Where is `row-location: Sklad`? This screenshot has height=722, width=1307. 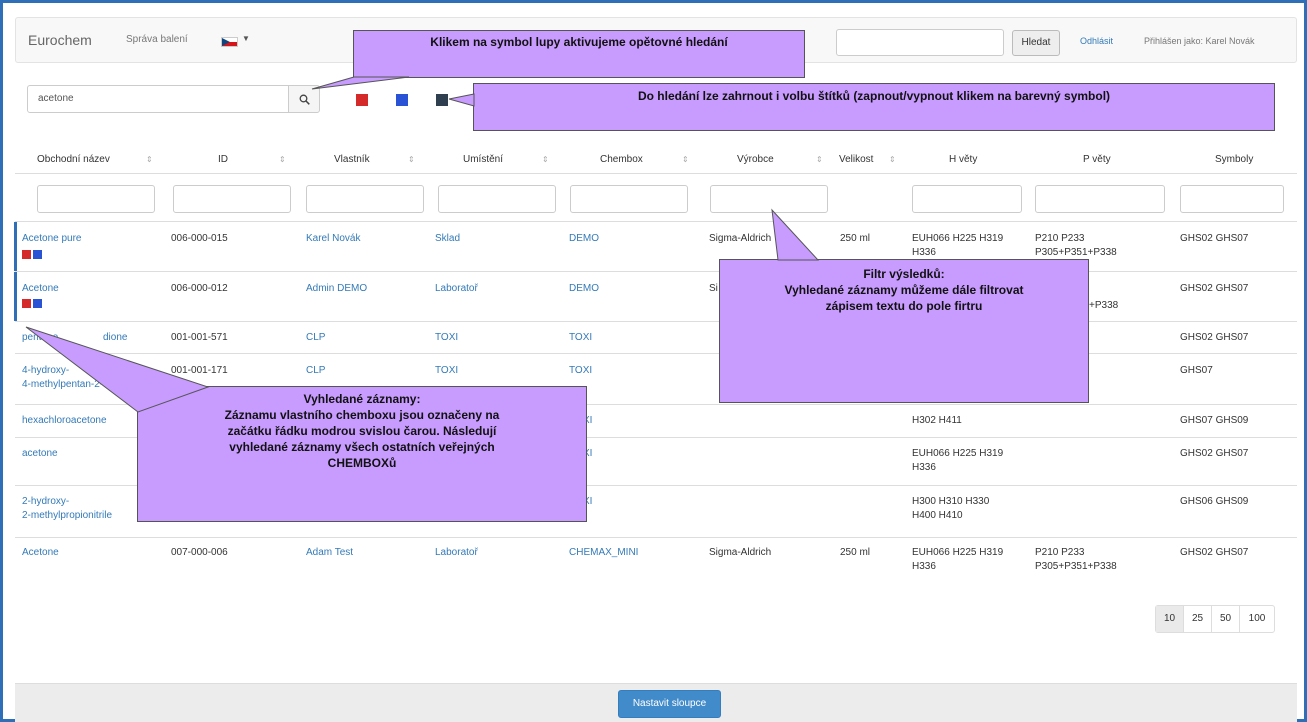 row-location: Sklad is located at coordinates (447, 239).